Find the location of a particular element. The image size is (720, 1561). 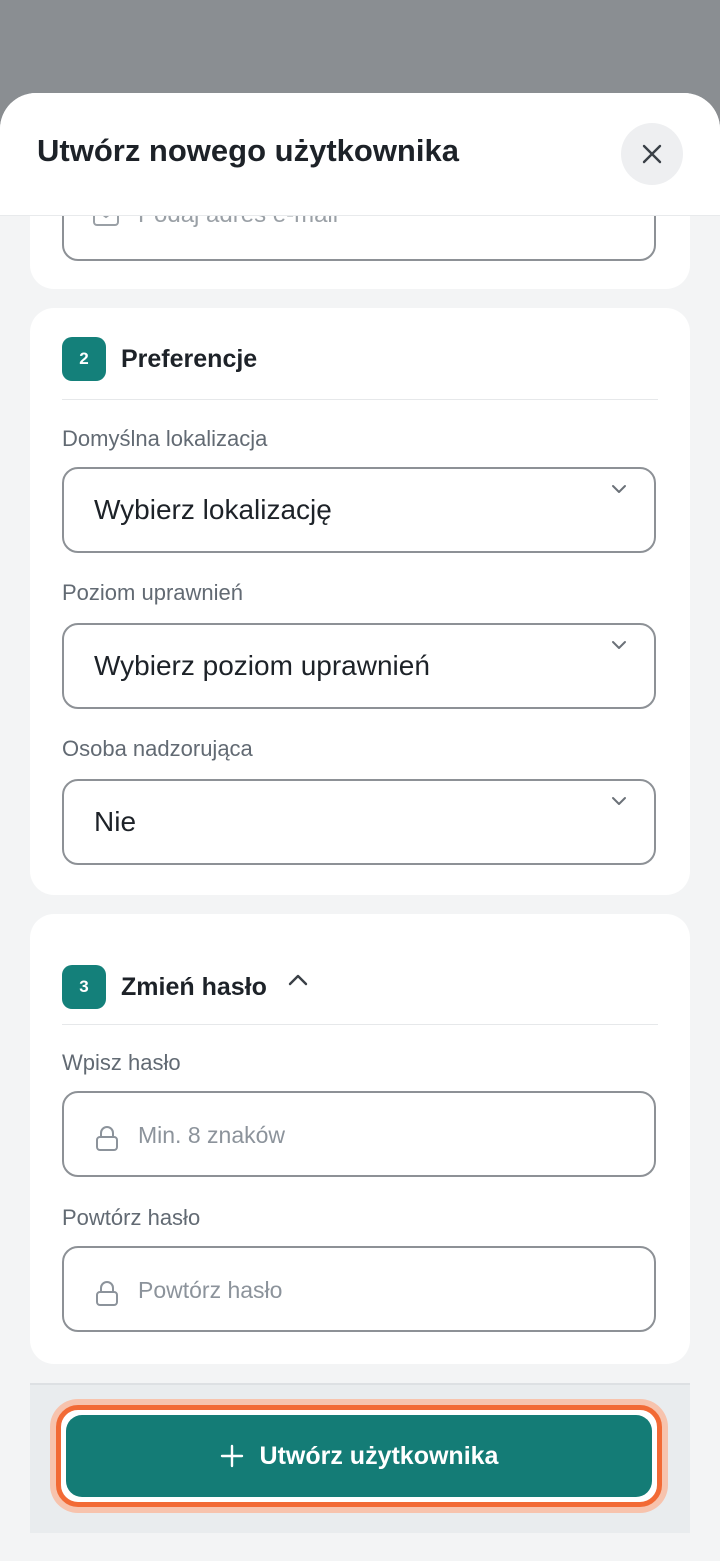

step-badge: 2 is located at coordinates (84, 359).